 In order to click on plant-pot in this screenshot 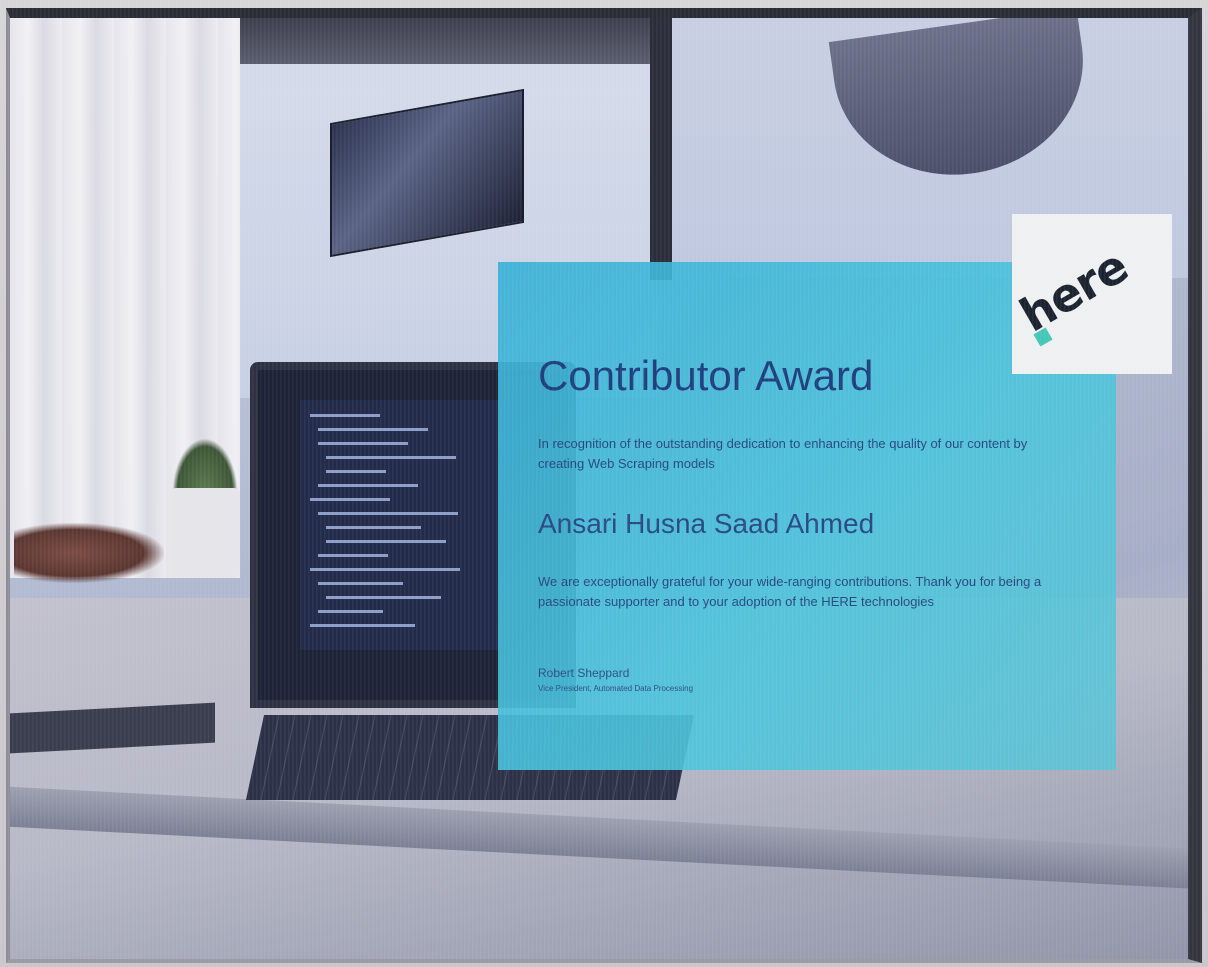, I will do `click(205, 533)`.